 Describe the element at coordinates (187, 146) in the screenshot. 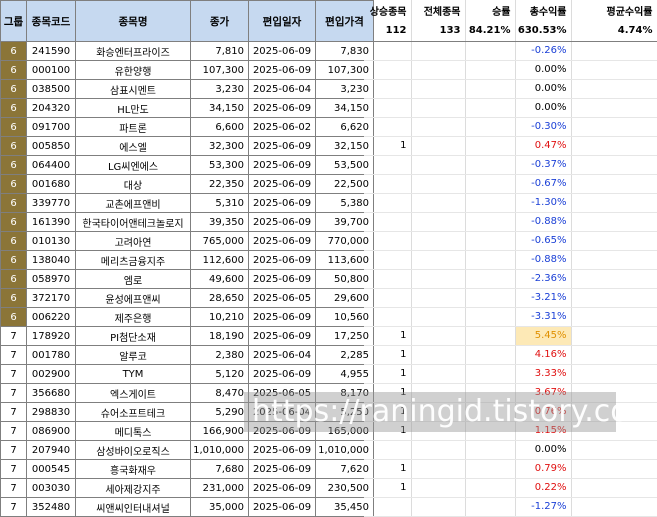

I see `table-row: 6 005850 에스엘 32,300 2025-06-09 32,150` at that location.